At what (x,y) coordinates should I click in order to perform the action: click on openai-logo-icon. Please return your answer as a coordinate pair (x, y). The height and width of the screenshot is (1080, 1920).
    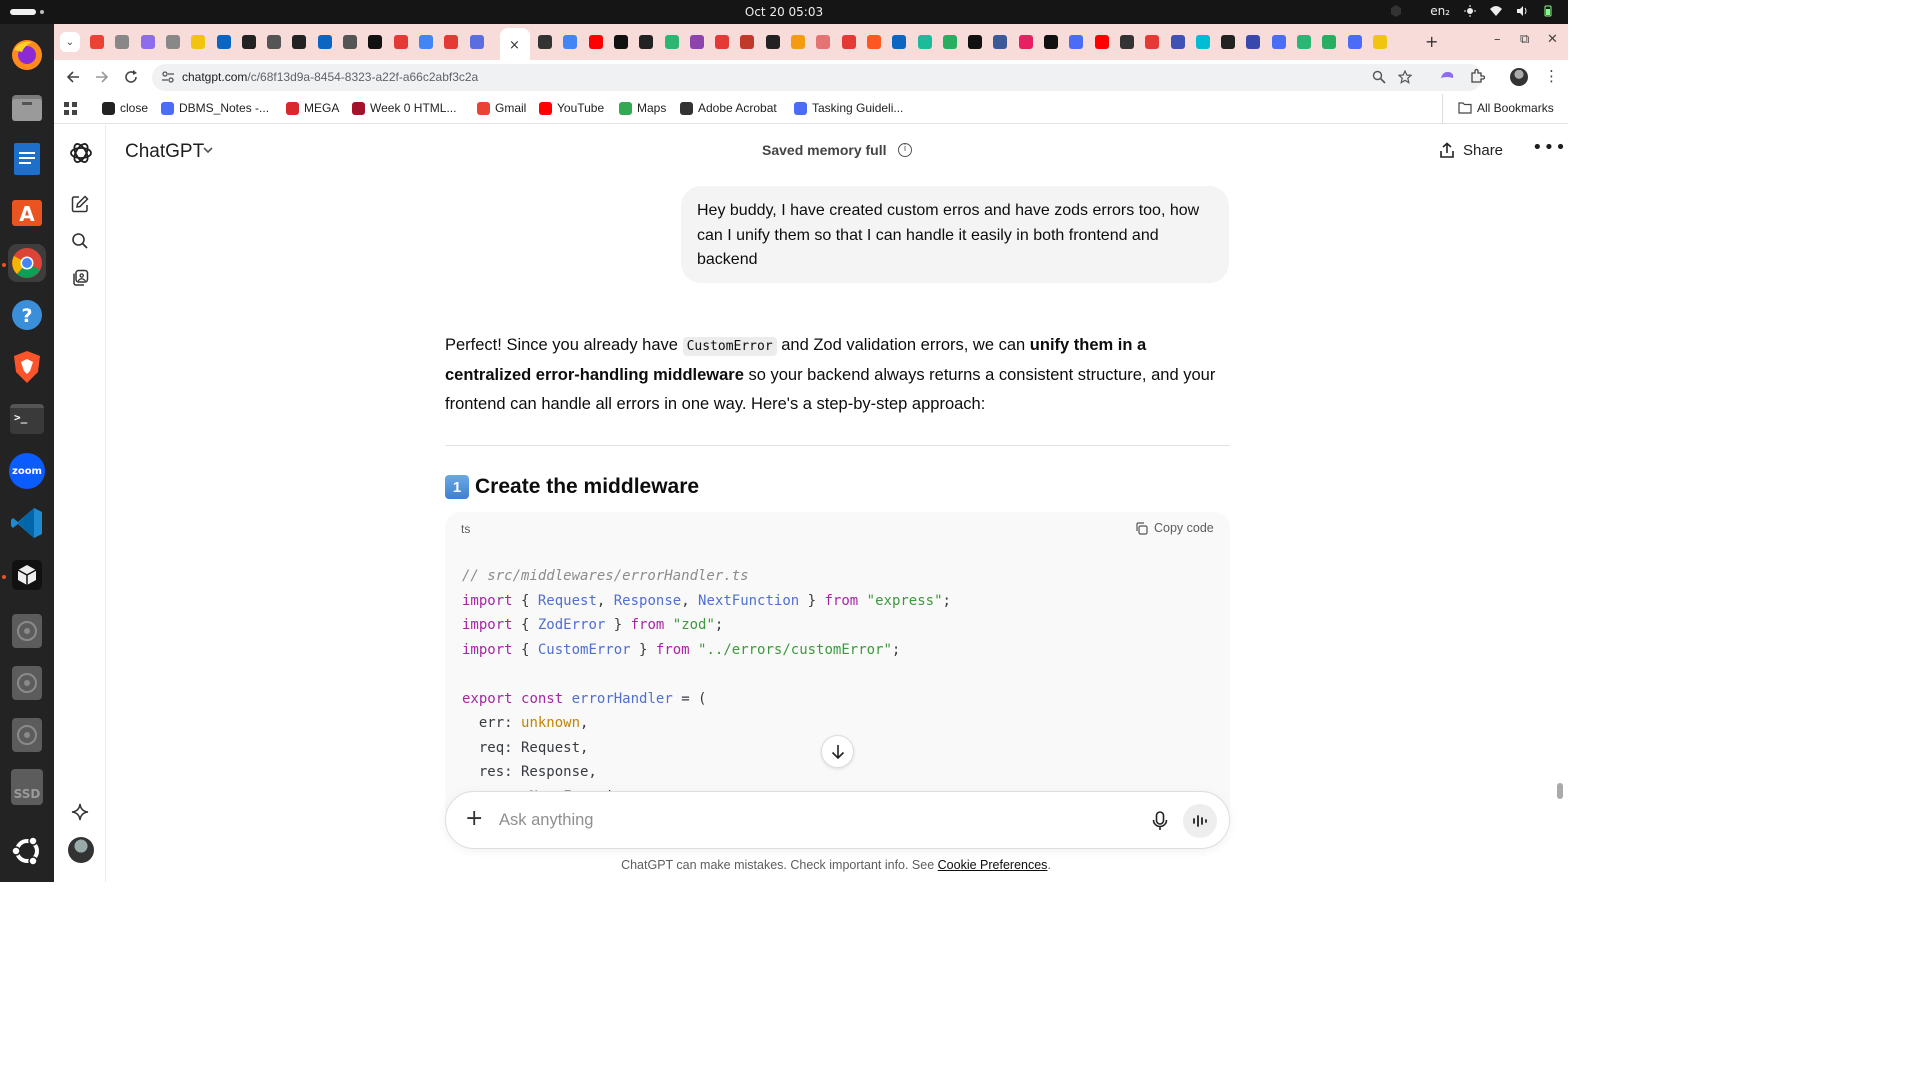
    Looking at the image, I should click on (81, 153).